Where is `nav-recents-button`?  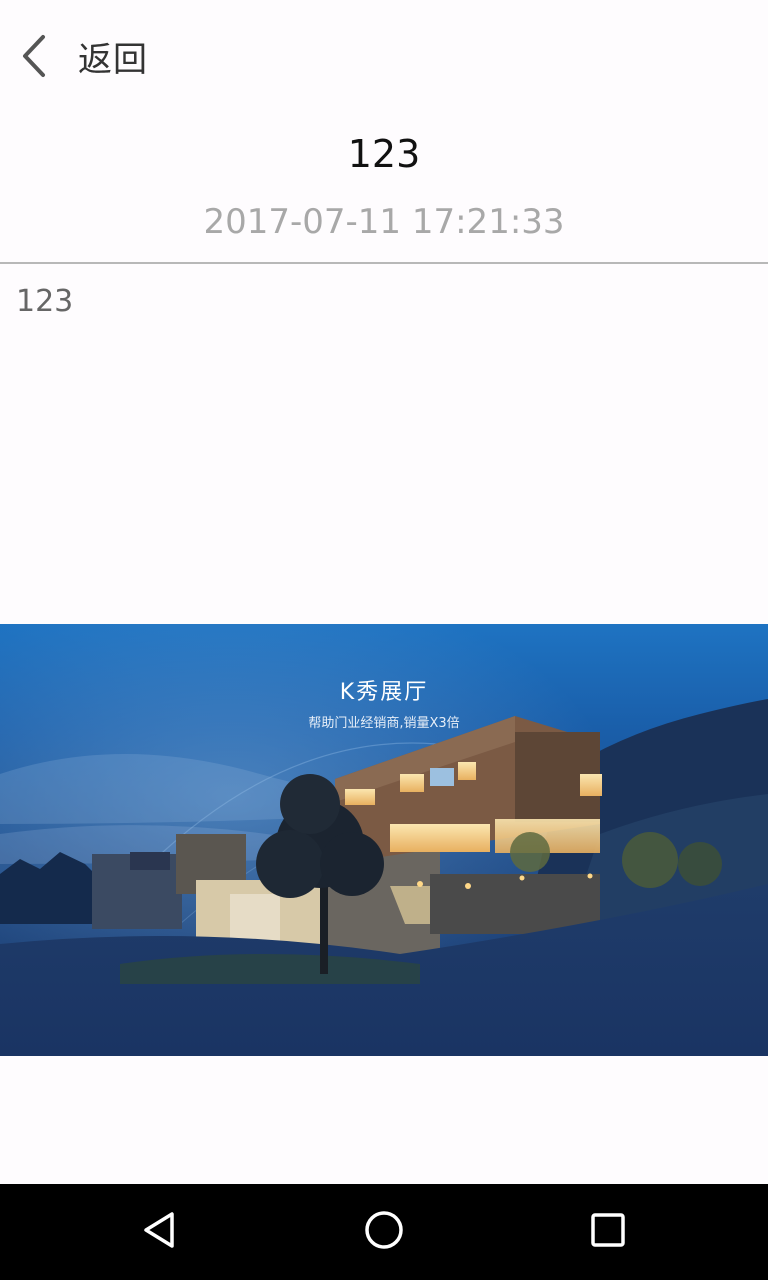
nav-recents-button is located at coordinates (608, 1232).